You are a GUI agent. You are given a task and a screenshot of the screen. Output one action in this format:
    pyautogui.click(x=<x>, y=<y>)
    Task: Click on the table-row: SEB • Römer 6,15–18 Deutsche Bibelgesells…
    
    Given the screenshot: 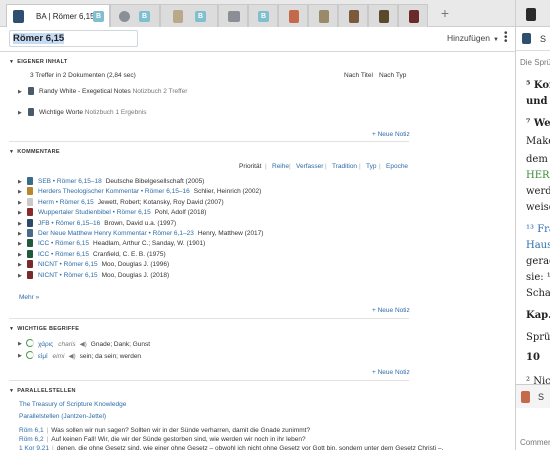 What is the action you would take?
    pyautogui.click(x=121, y=181)
    